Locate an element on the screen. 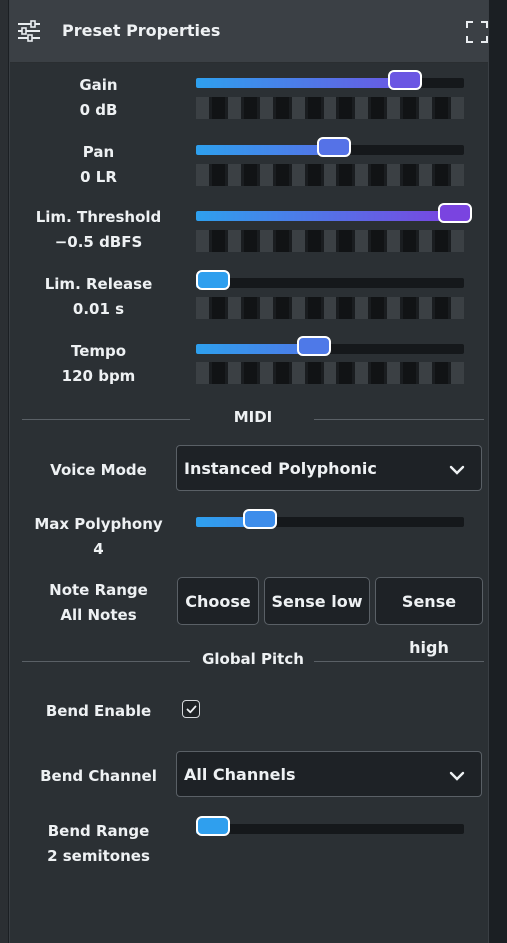 The image size is (507, 943). global-pitch-section-title: Global Pitch is located at coordinates (253, 659).